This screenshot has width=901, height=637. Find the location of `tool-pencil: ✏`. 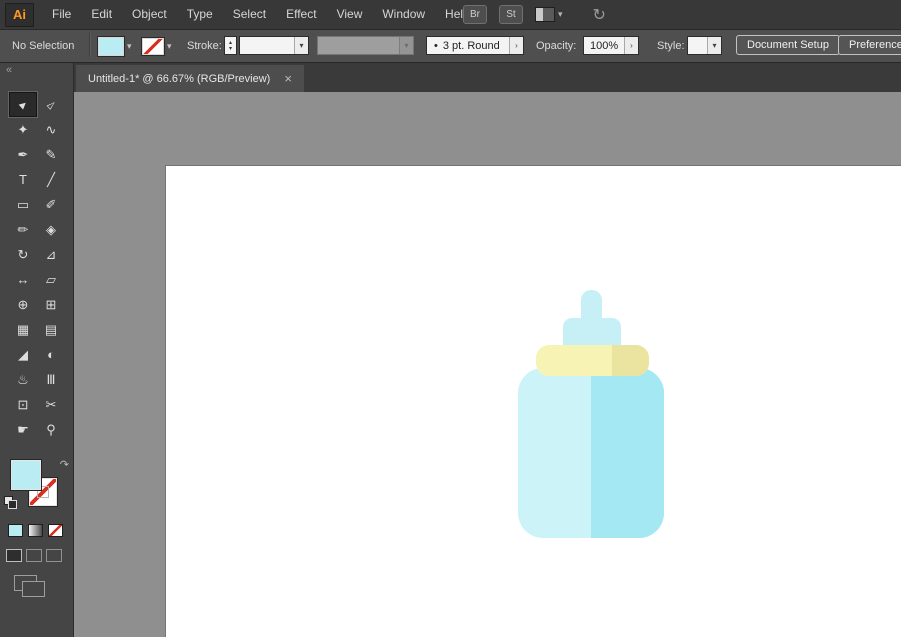

tool-pencil: ✏ is located at coordinates (23, 229).